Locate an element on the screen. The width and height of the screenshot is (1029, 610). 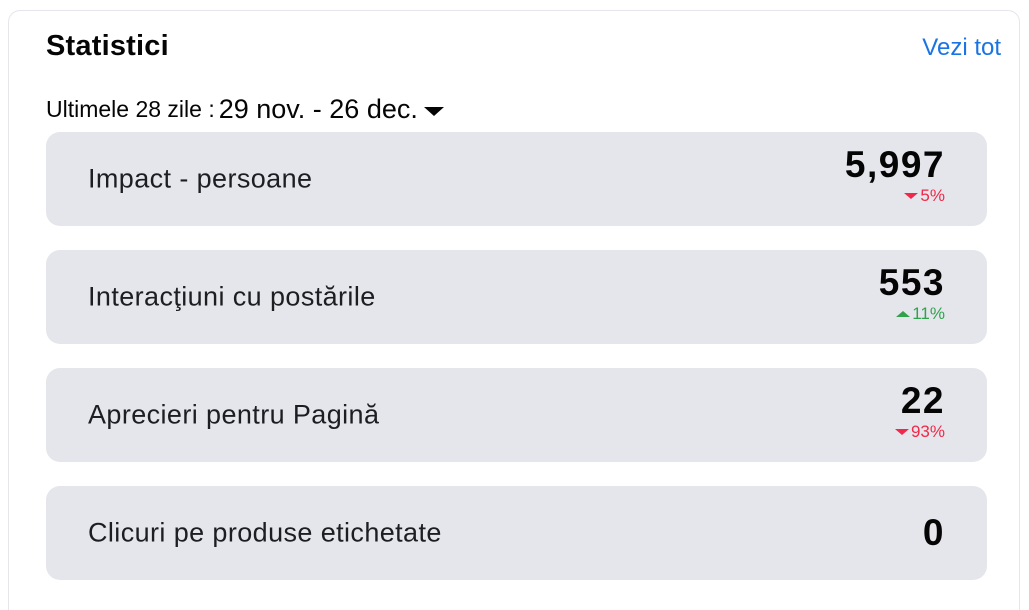
metric-value: 5,997 is located at coordinates (894, 164).